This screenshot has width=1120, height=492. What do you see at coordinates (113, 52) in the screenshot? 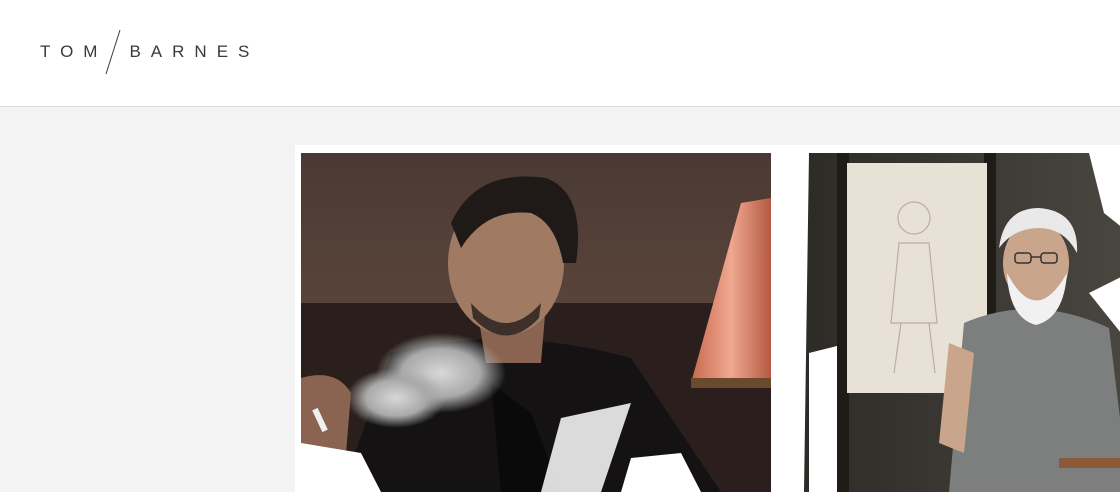
I see `logo-slash-divider` at bounding box center [113, 52].